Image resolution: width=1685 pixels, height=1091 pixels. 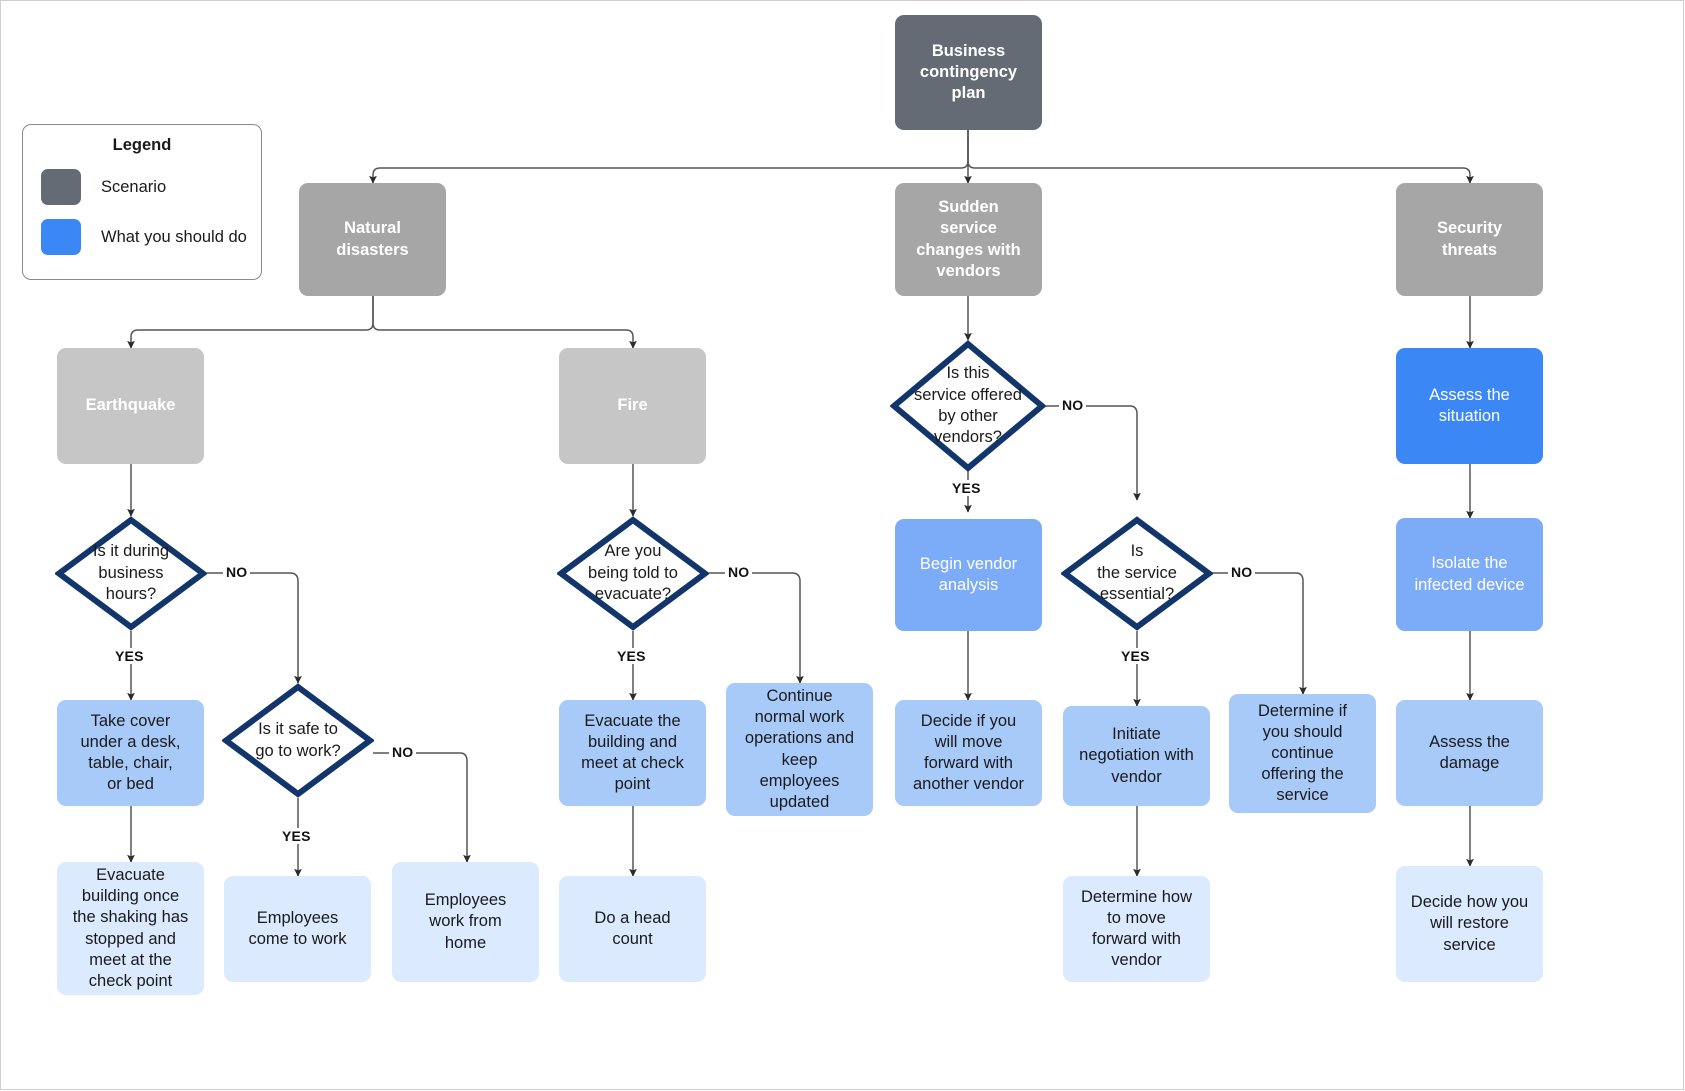 I want to click on node-employees-come-to-work: Employees come to work, so click(x=297, y=929).